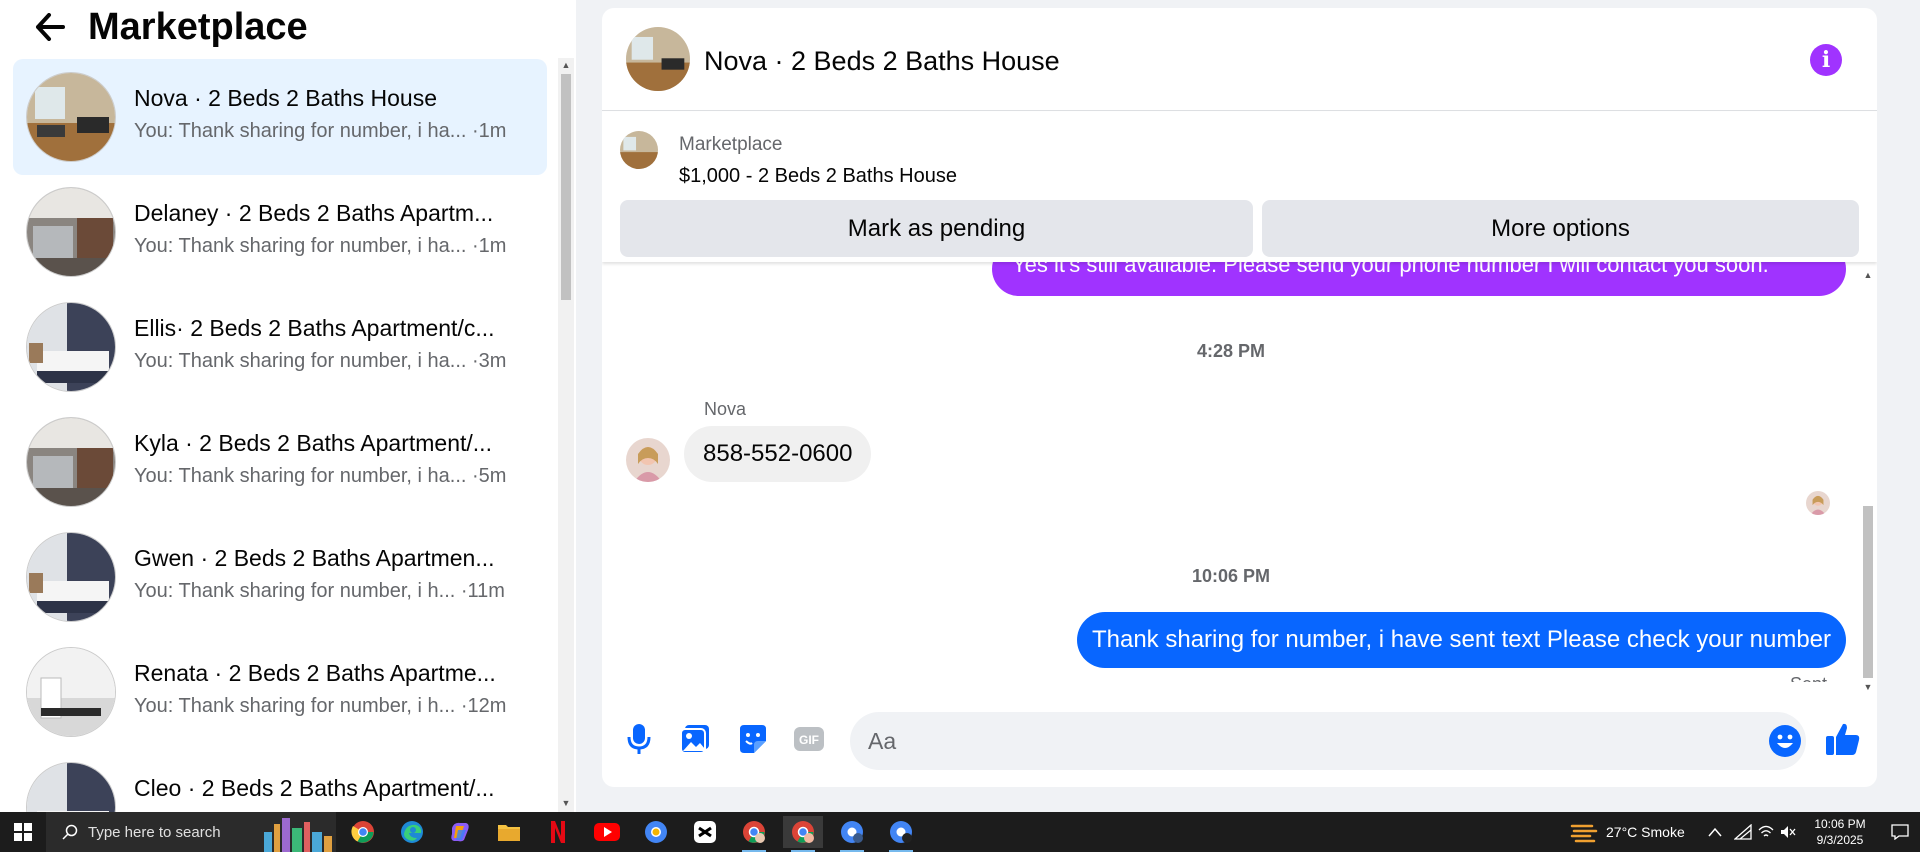  I want to click on listing-source-label: Marketplace, so click(731, 144).